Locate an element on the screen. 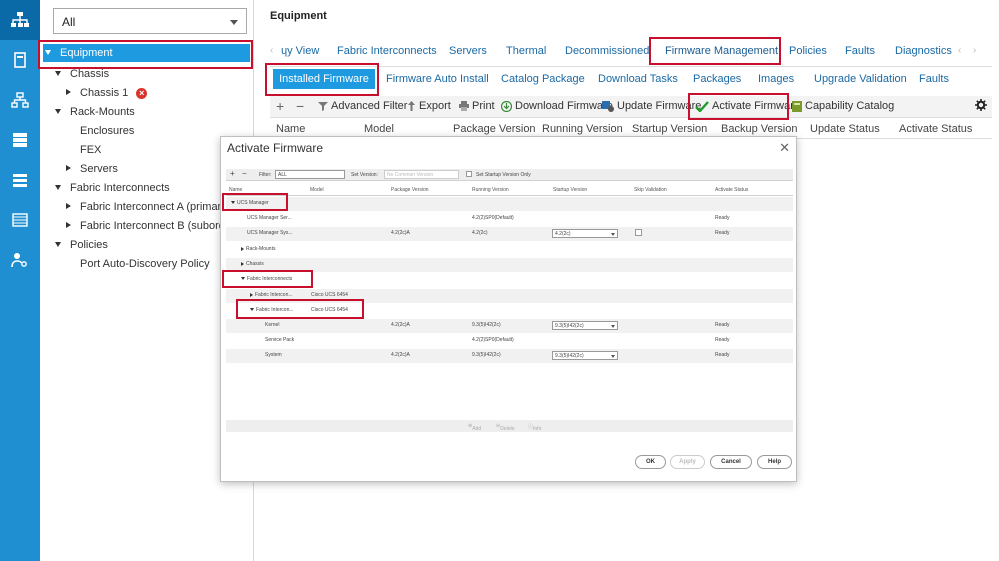  dialog-add-button: + is located at coordinates (232, 173).